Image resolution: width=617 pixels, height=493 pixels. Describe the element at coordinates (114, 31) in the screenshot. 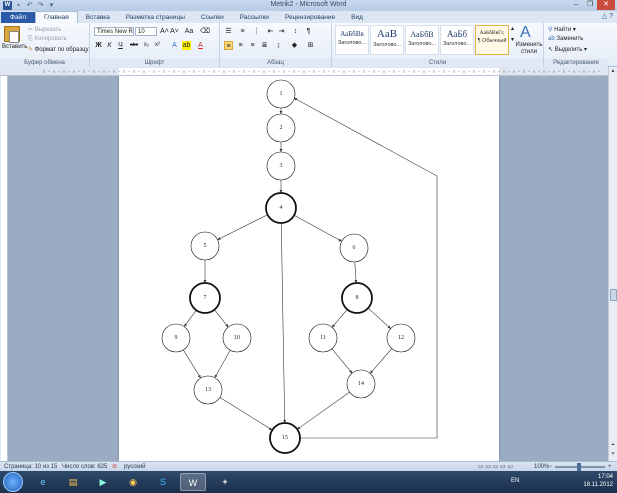

I see `font-name-combo: Times New Ro` at that location.